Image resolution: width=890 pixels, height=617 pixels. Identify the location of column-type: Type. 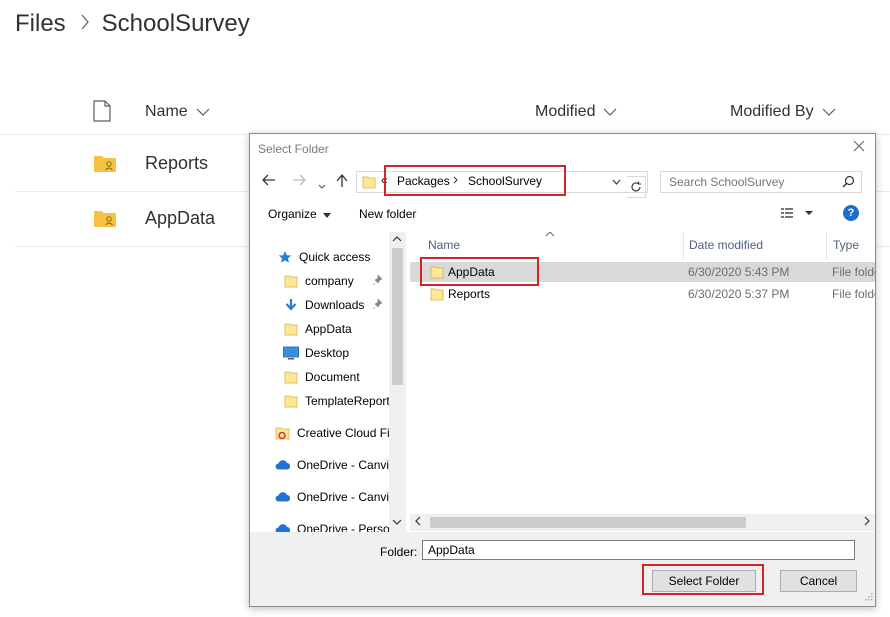
(846, 245).